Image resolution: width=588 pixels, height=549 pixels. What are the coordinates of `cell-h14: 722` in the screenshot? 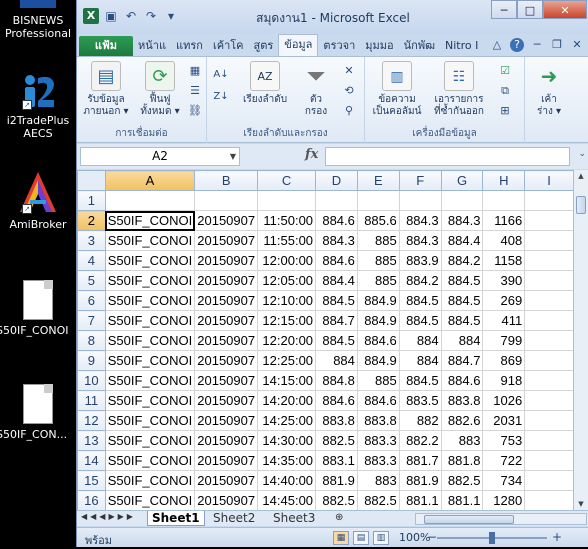 It's located at (504, 460).